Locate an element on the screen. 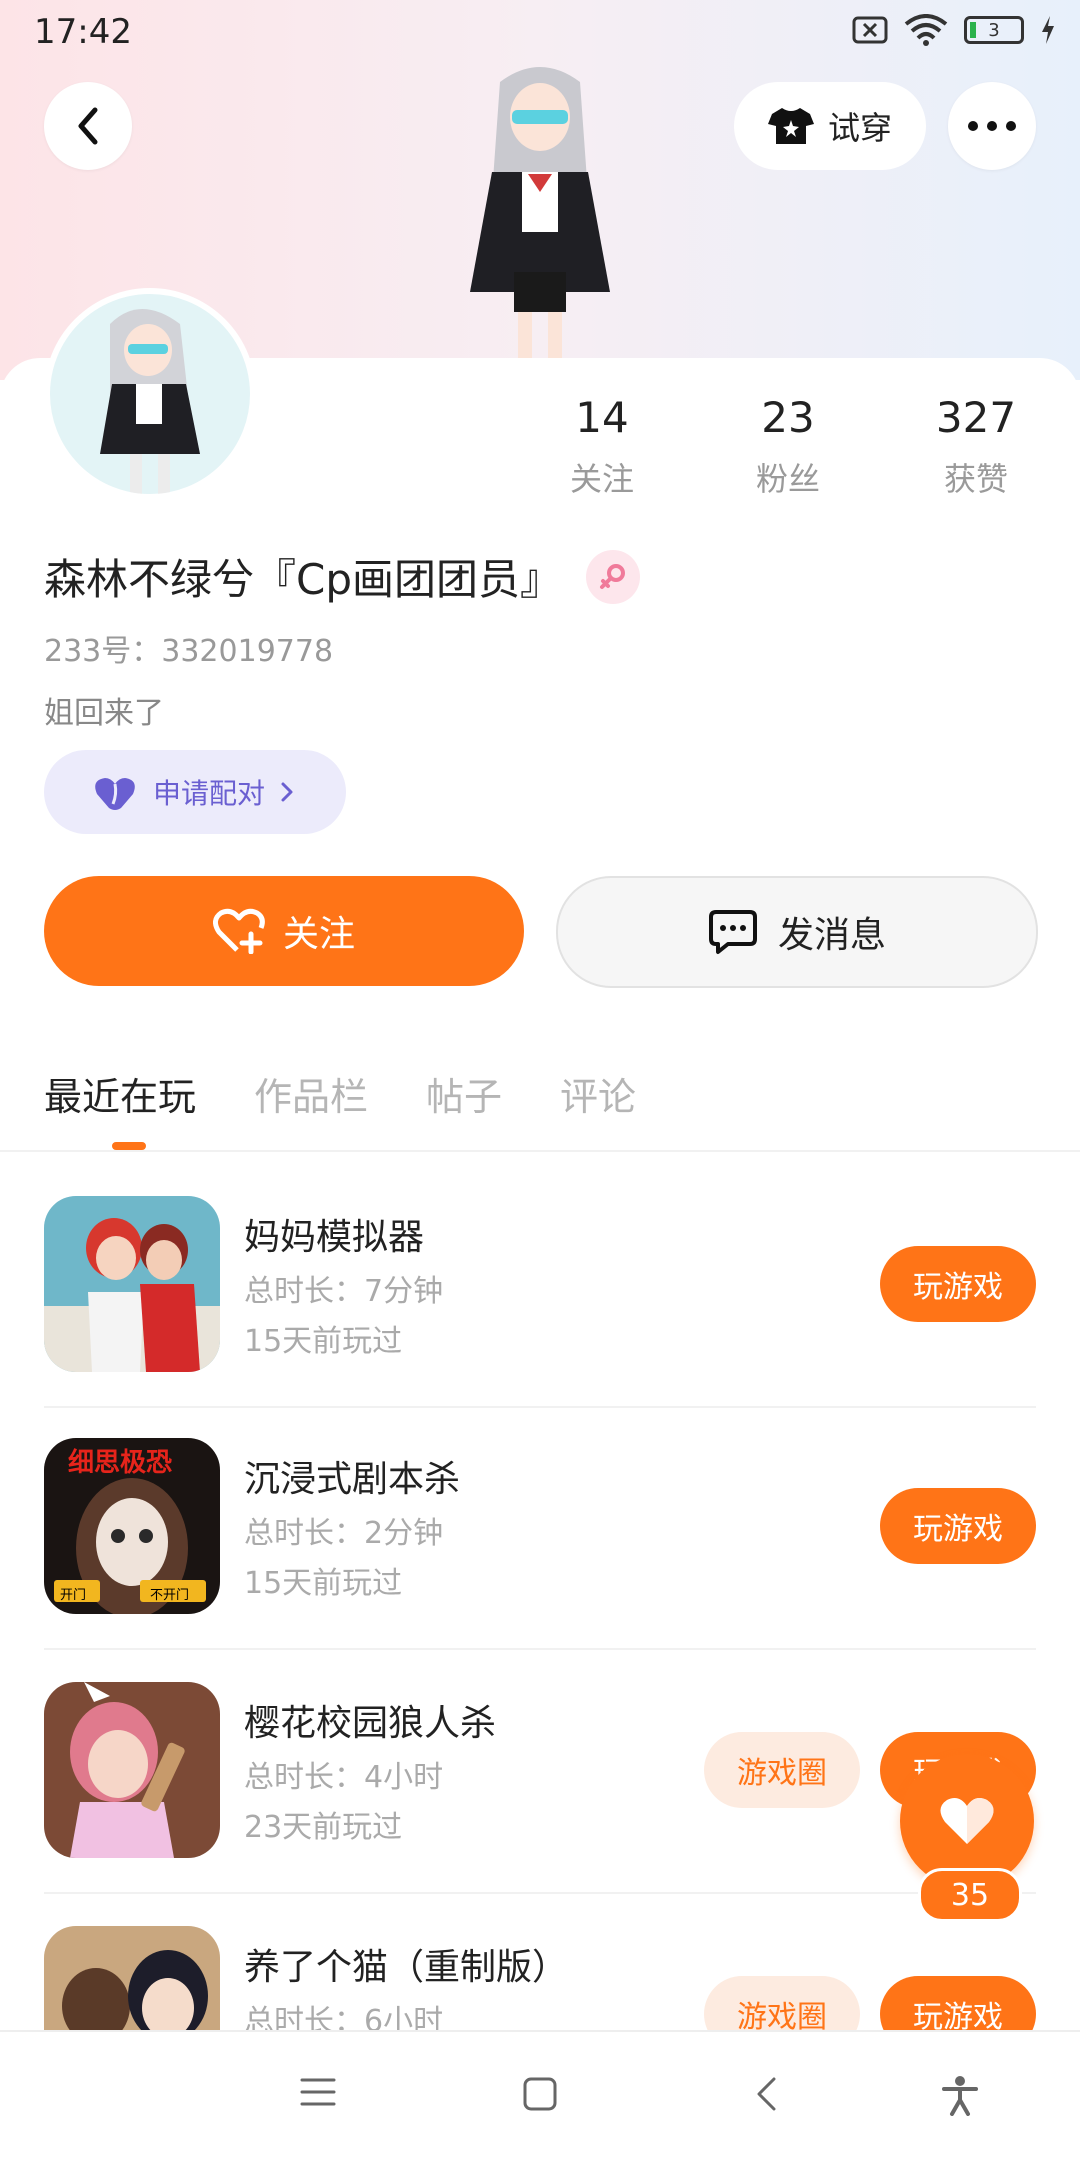 The height and width of the screenshot is (2168, 1080). heart-plus-icon is located at coordinates (238, 931).